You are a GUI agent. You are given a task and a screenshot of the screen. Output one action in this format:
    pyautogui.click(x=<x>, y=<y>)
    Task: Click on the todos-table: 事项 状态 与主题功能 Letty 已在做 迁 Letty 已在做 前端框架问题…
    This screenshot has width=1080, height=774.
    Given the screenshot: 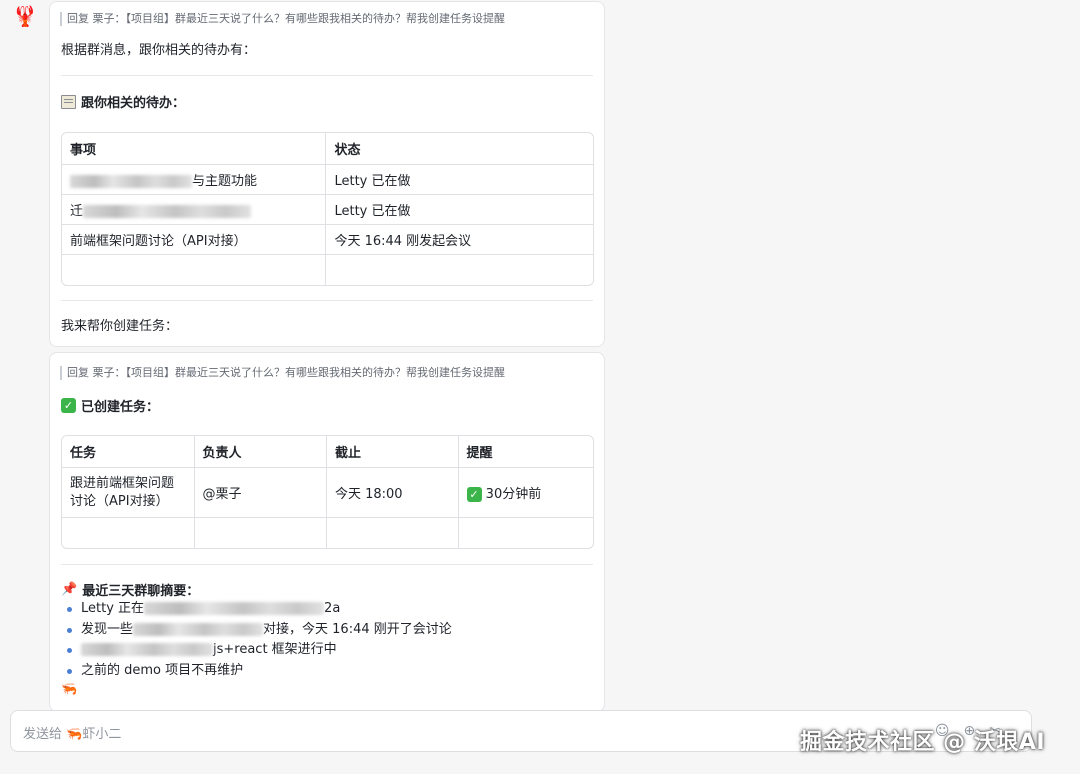 What is the action you would take?
    pyautogui.click(x=327, y=209)
    